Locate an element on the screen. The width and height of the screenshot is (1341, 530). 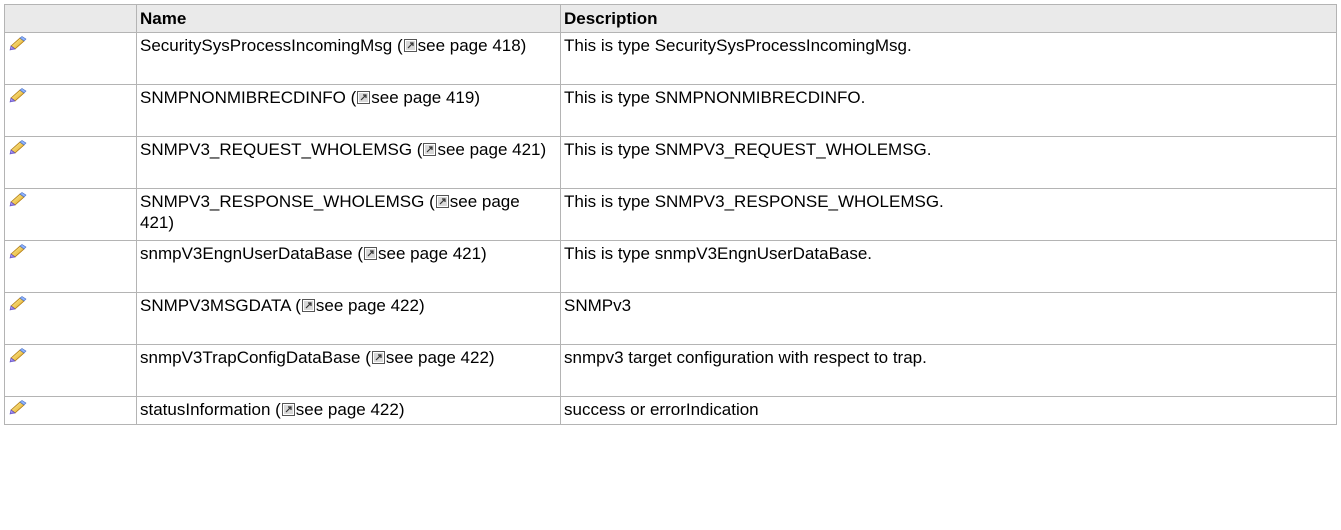
row-description-cell: This is type SNMPNONMIBRECDINFO. is located at coordinates (948, 110).